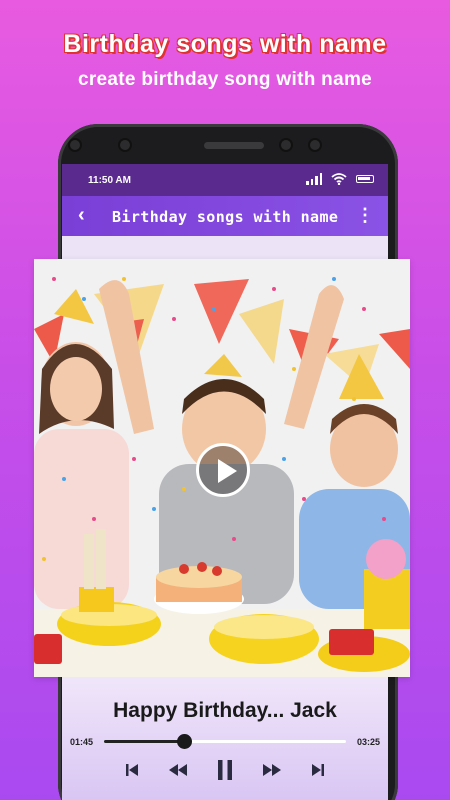 The image size is (450, 800). Describe the element at coordinates (314, 179) in the screenshot. I see `signal-icon` at that location.